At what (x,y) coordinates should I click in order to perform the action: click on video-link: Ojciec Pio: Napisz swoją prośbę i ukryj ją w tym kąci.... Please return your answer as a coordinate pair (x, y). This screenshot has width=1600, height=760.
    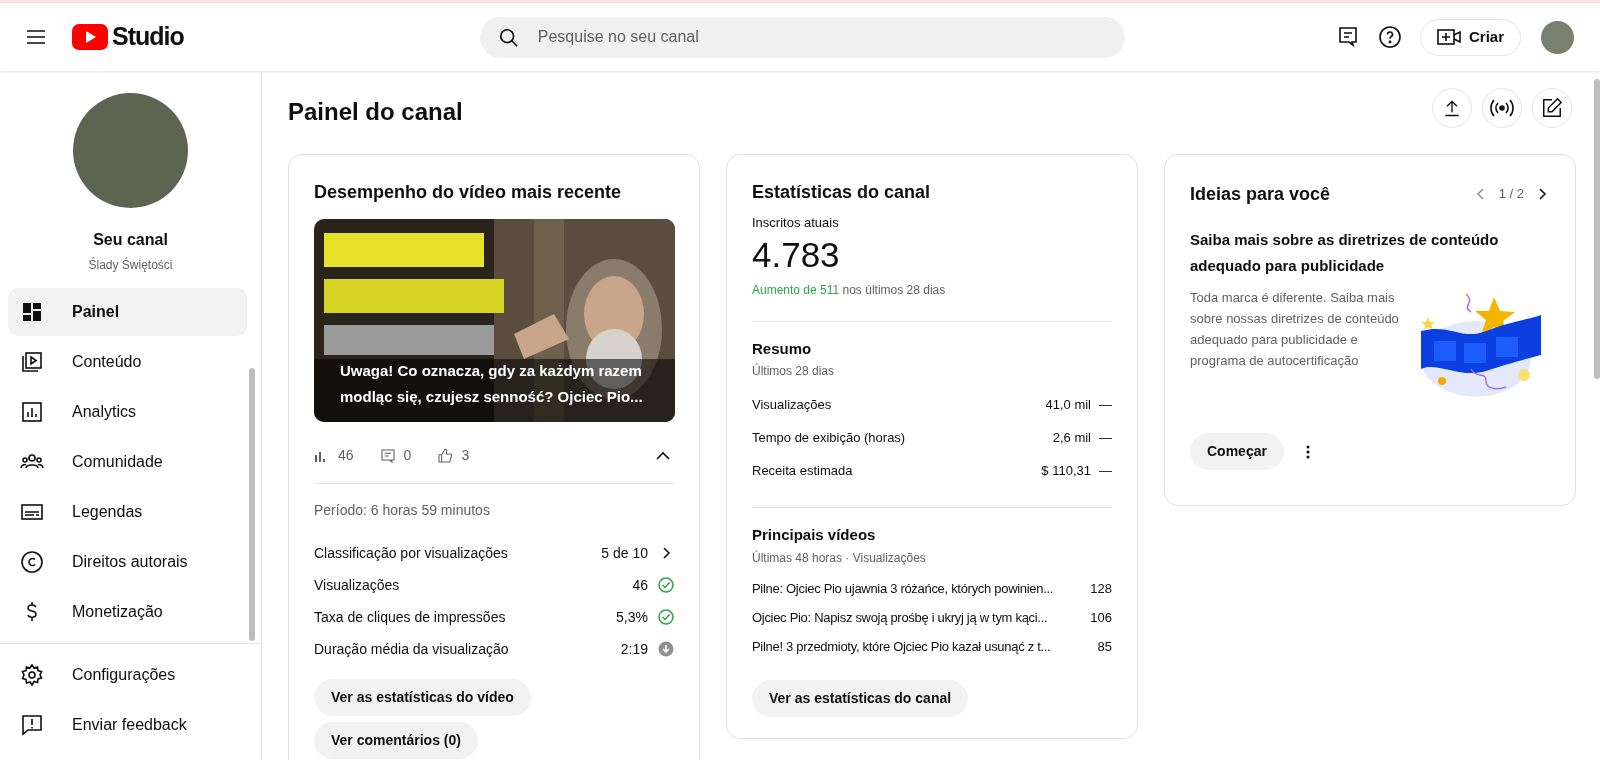
    Looking at the image, I should click on (900, 618).